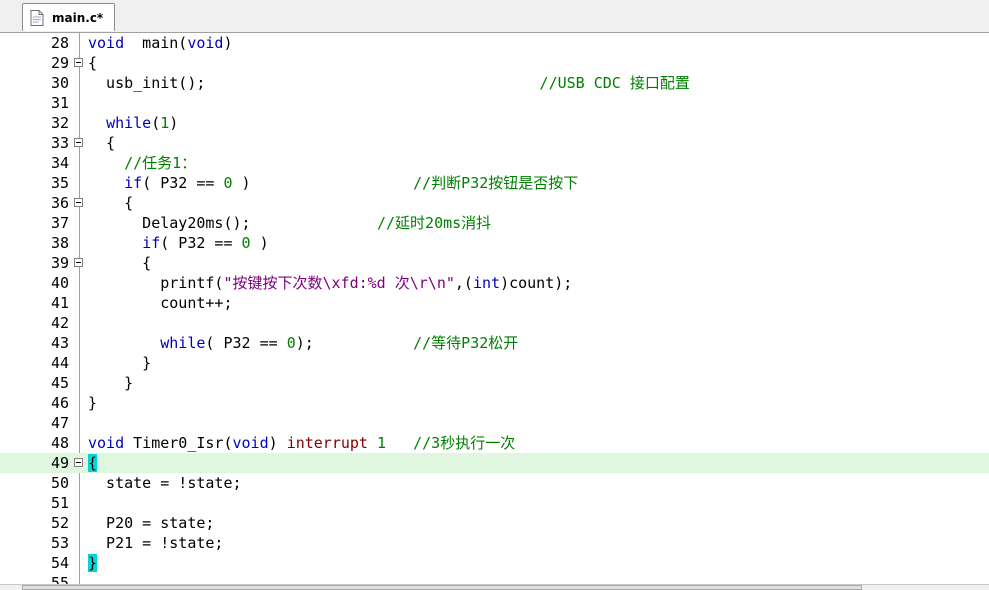 The width and height of the screenshot is (989, 590). Describe the element at coordinates (59, 143) in the screenshot. I see `line-number: 33` at that location.